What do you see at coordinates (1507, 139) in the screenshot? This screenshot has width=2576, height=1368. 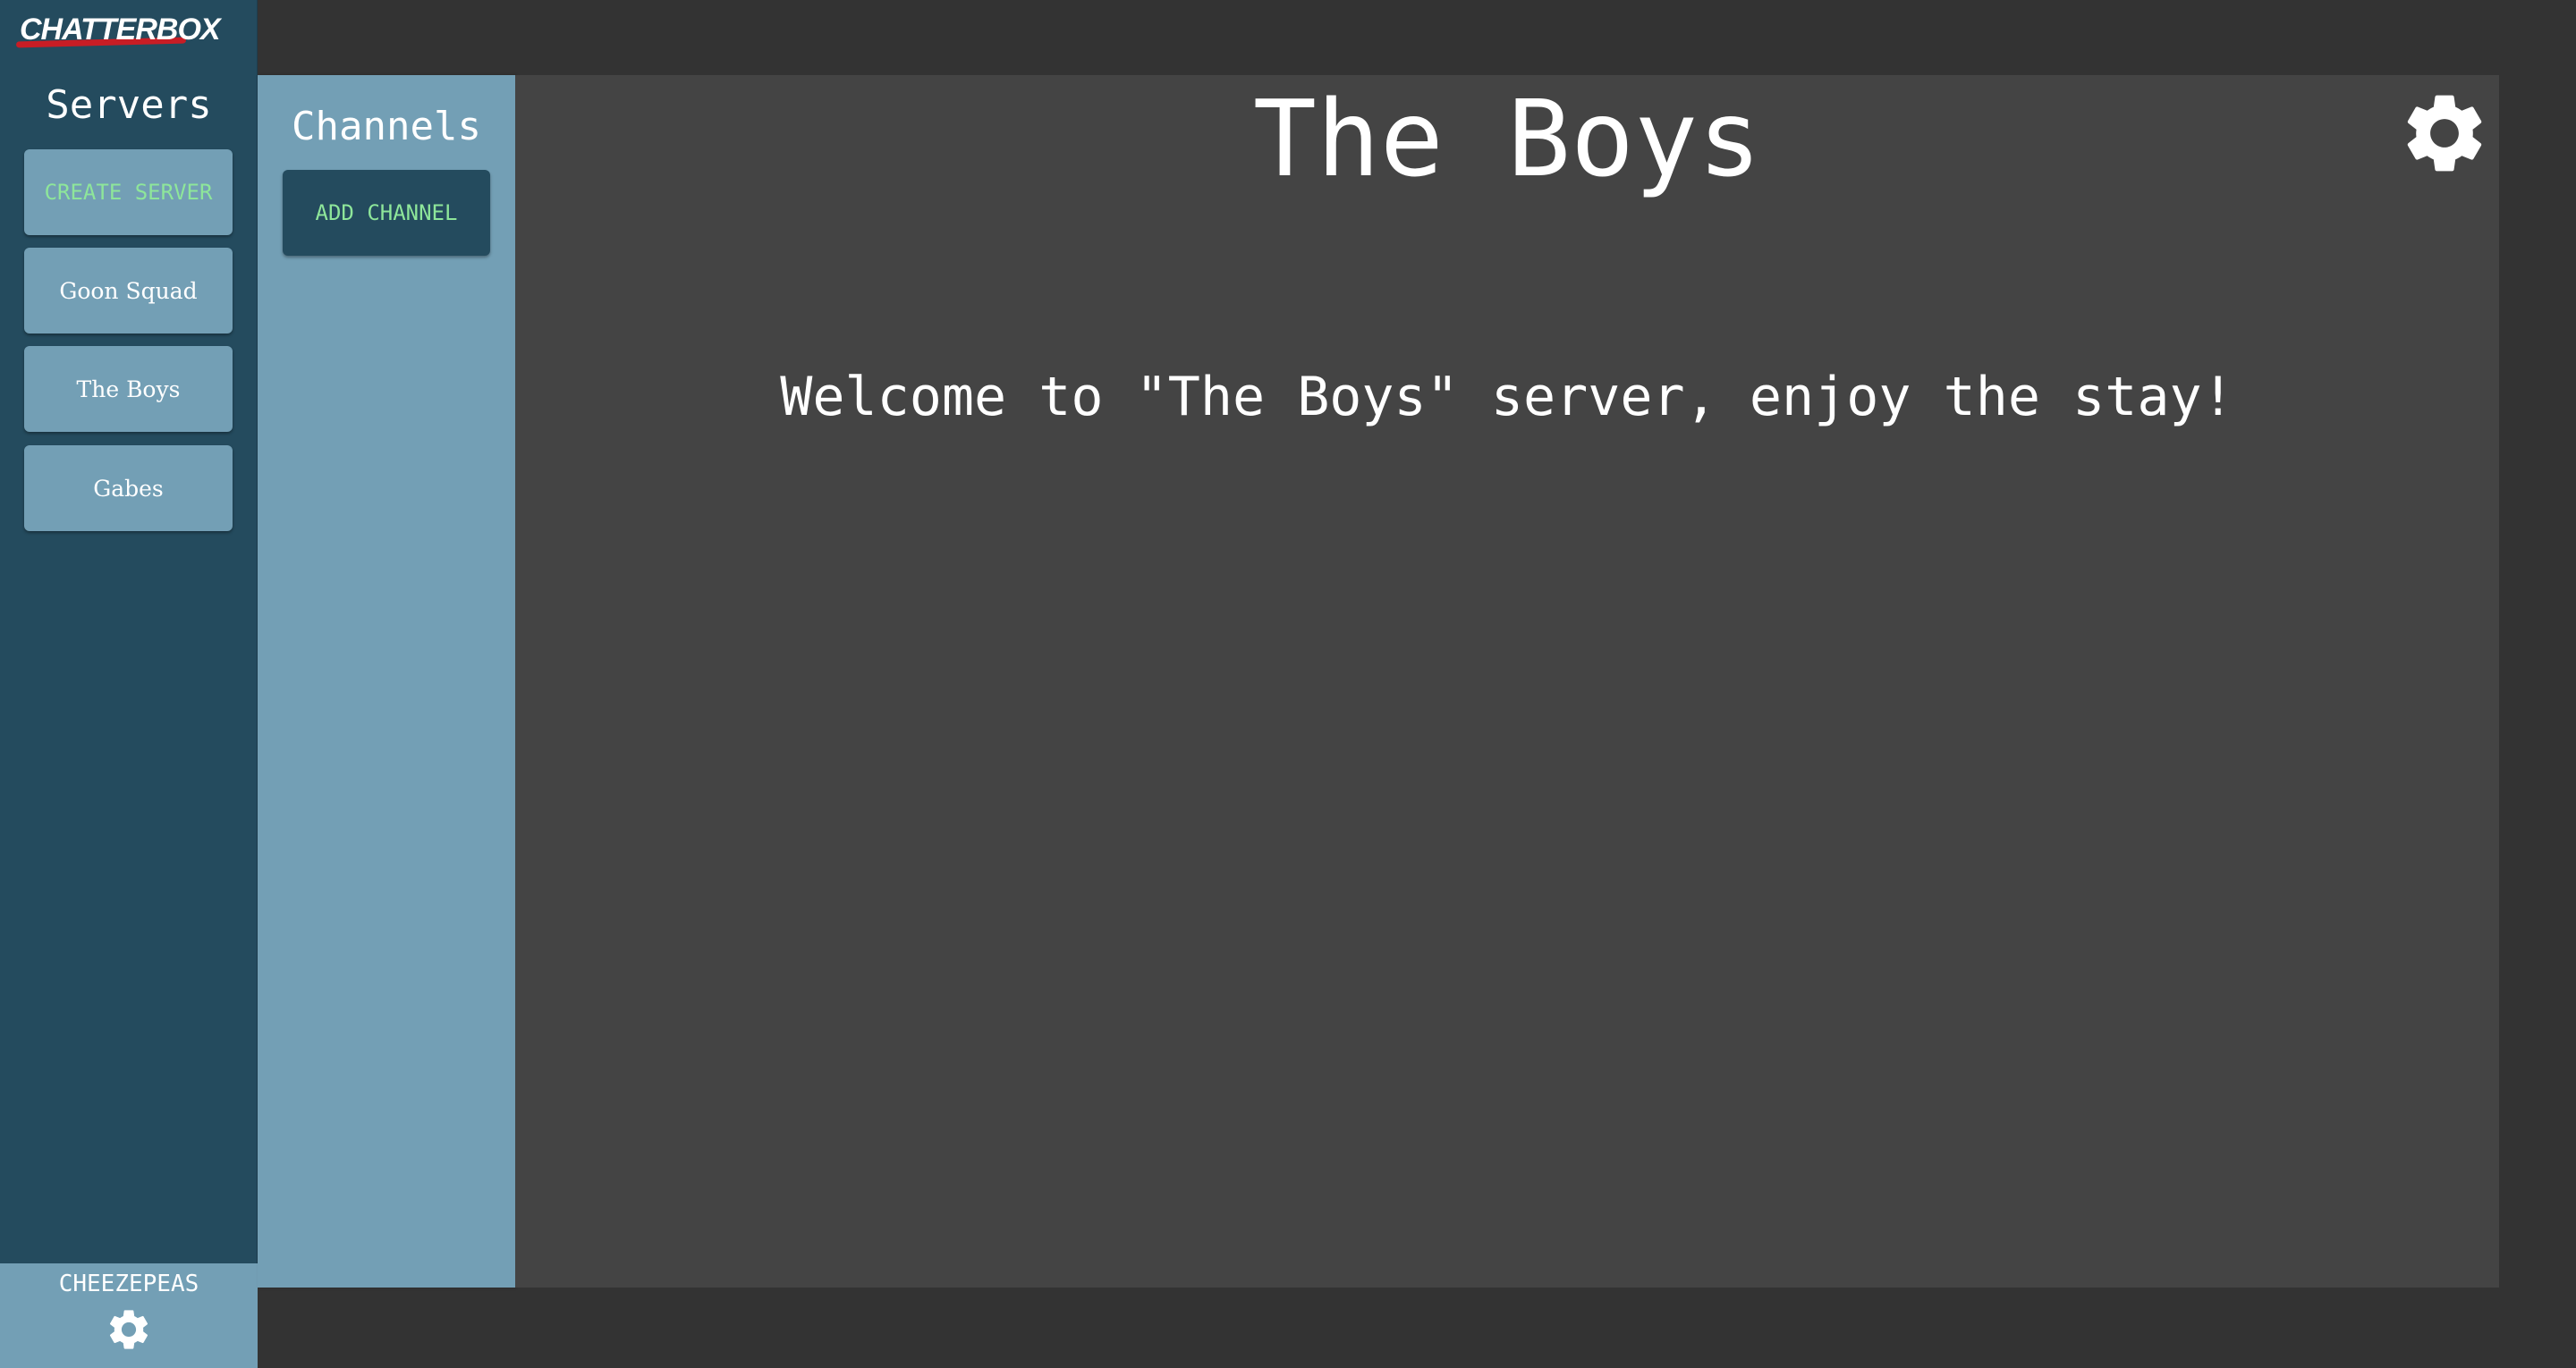 I see `server-title: The Boys` at bounding box center [1507, 139].